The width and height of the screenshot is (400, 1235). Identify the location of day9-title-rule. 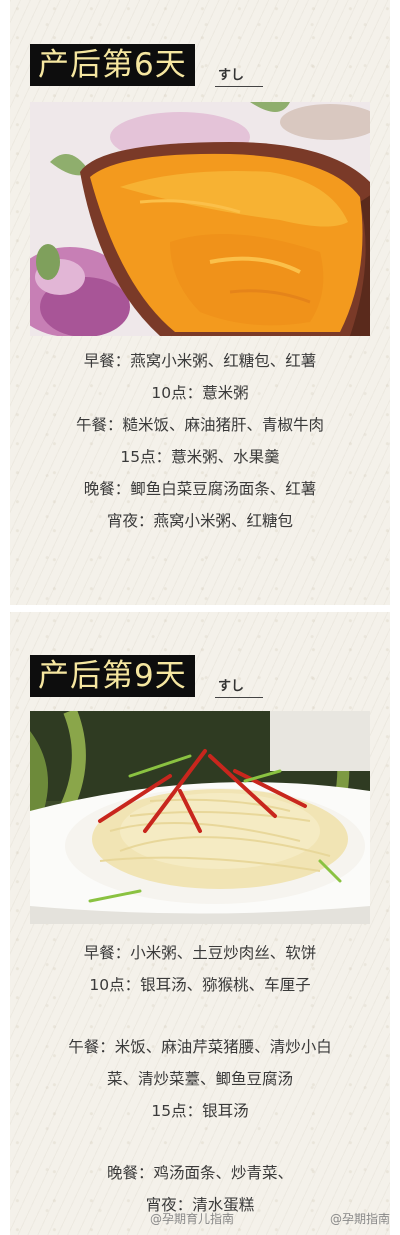
(239, 697).